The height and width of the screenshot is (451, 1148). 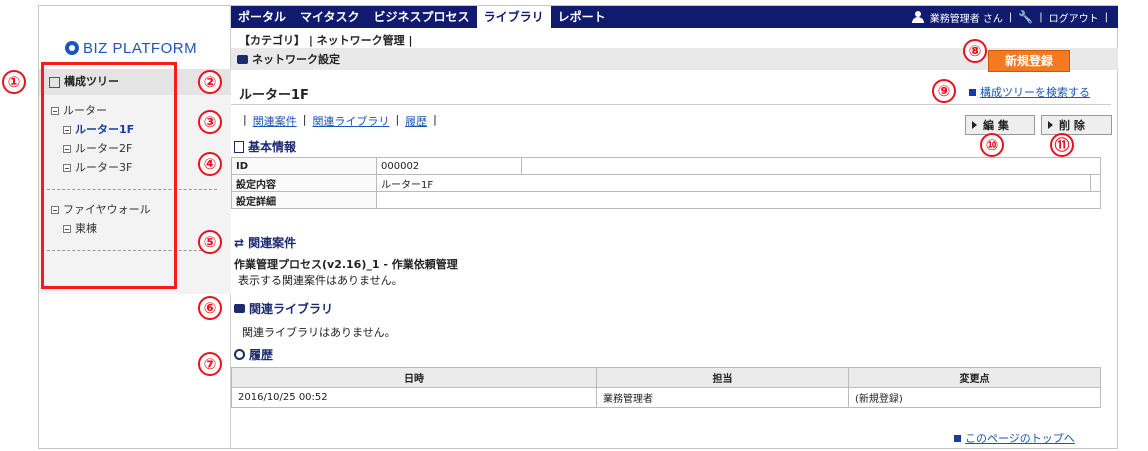 I want to click on history-user: 業務管理者, so click(x=722, y=397).